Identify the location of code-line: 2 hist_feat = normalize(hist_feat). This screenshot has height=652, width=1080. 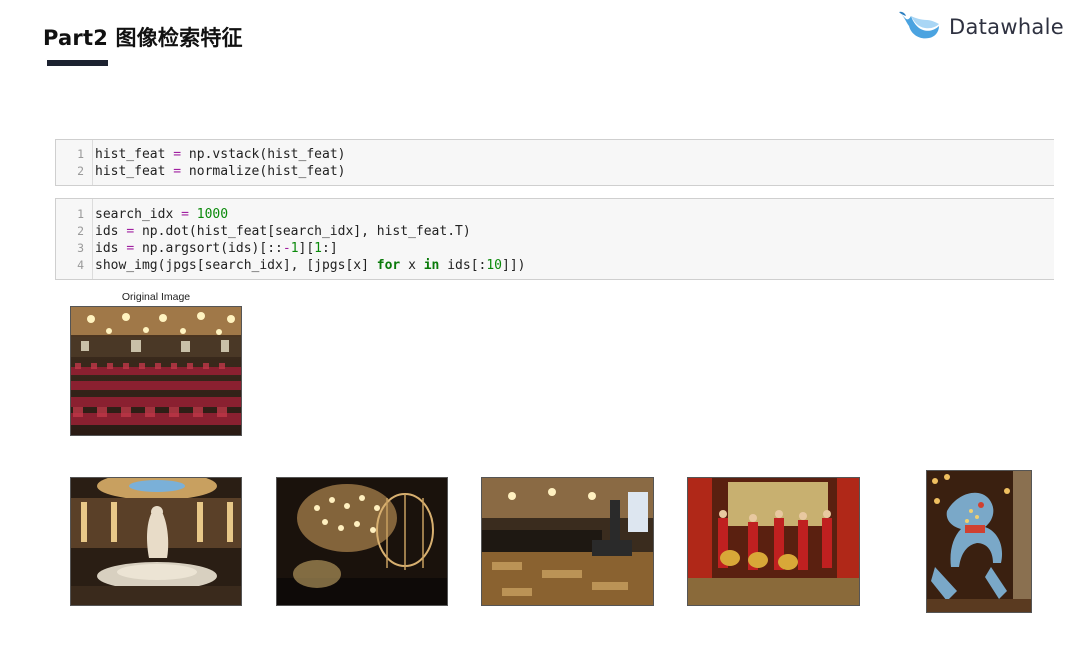
(555, 171).